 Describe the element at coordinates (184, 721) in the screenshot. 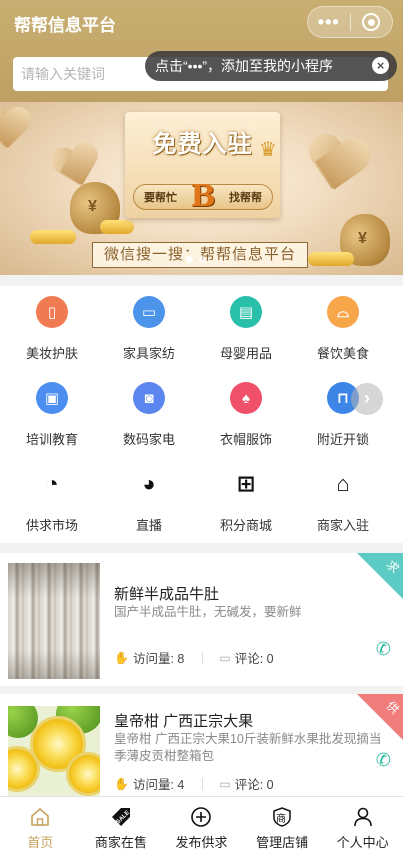

I see `listing-title: 皇帝柑 广西正宗大果` at that location.